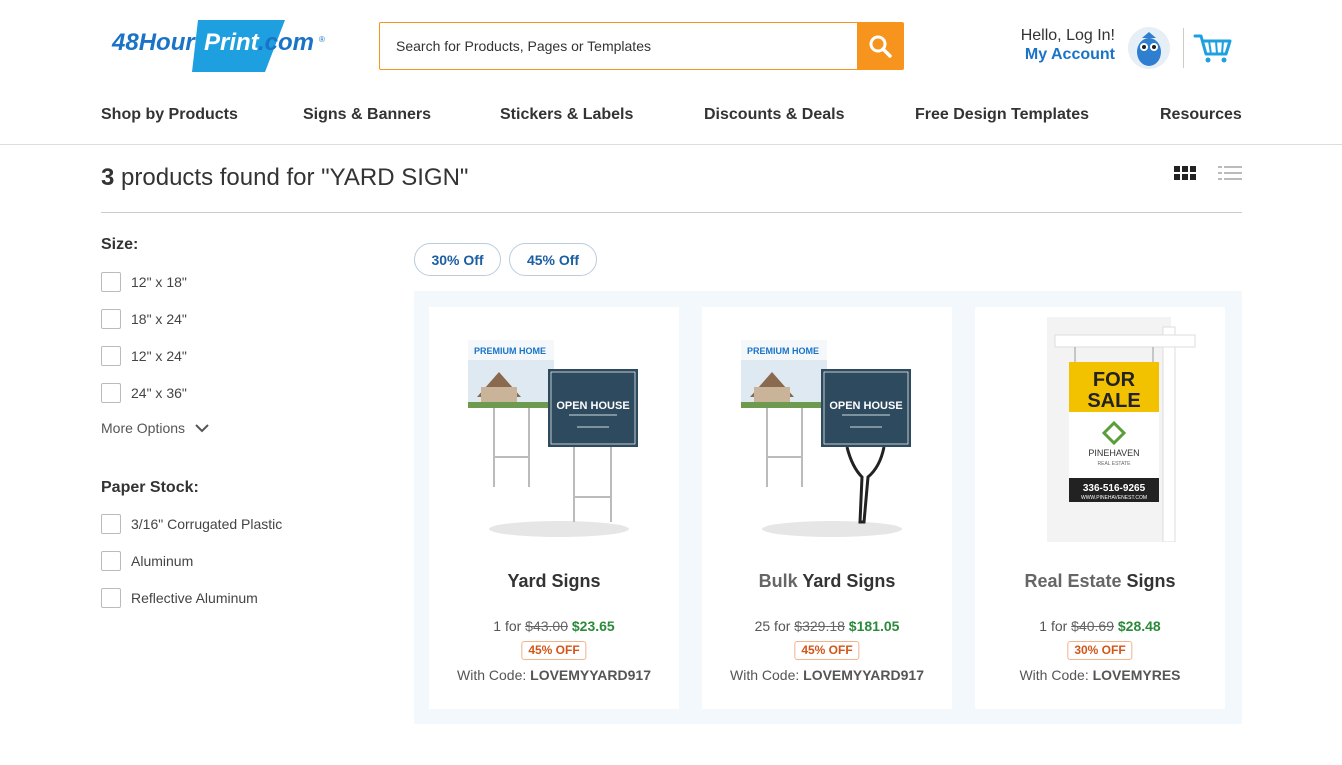  I want to click on header-divider, so click(1183, 48).